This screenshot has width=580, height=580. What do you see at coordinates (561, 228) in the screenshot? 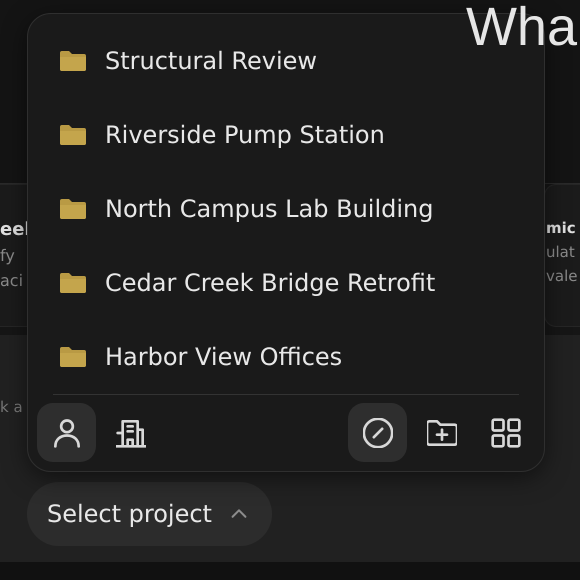
I see `card-title: mic` at bounding box center [561, 228].